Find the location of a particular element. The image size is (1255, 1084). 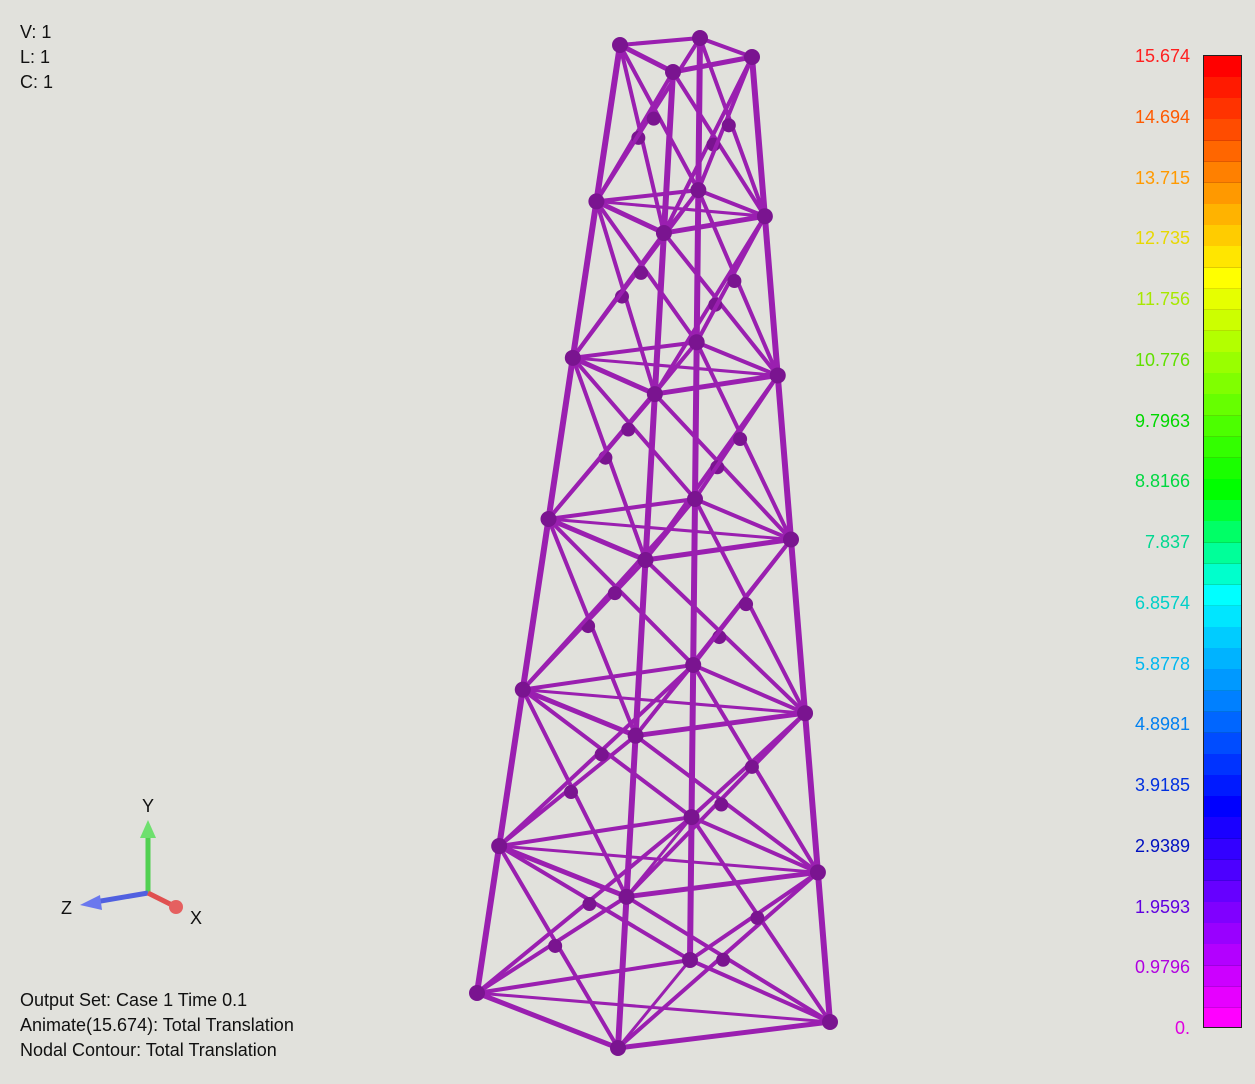

legend-value-label: 13.715 is located at coordinates (1162, 177).